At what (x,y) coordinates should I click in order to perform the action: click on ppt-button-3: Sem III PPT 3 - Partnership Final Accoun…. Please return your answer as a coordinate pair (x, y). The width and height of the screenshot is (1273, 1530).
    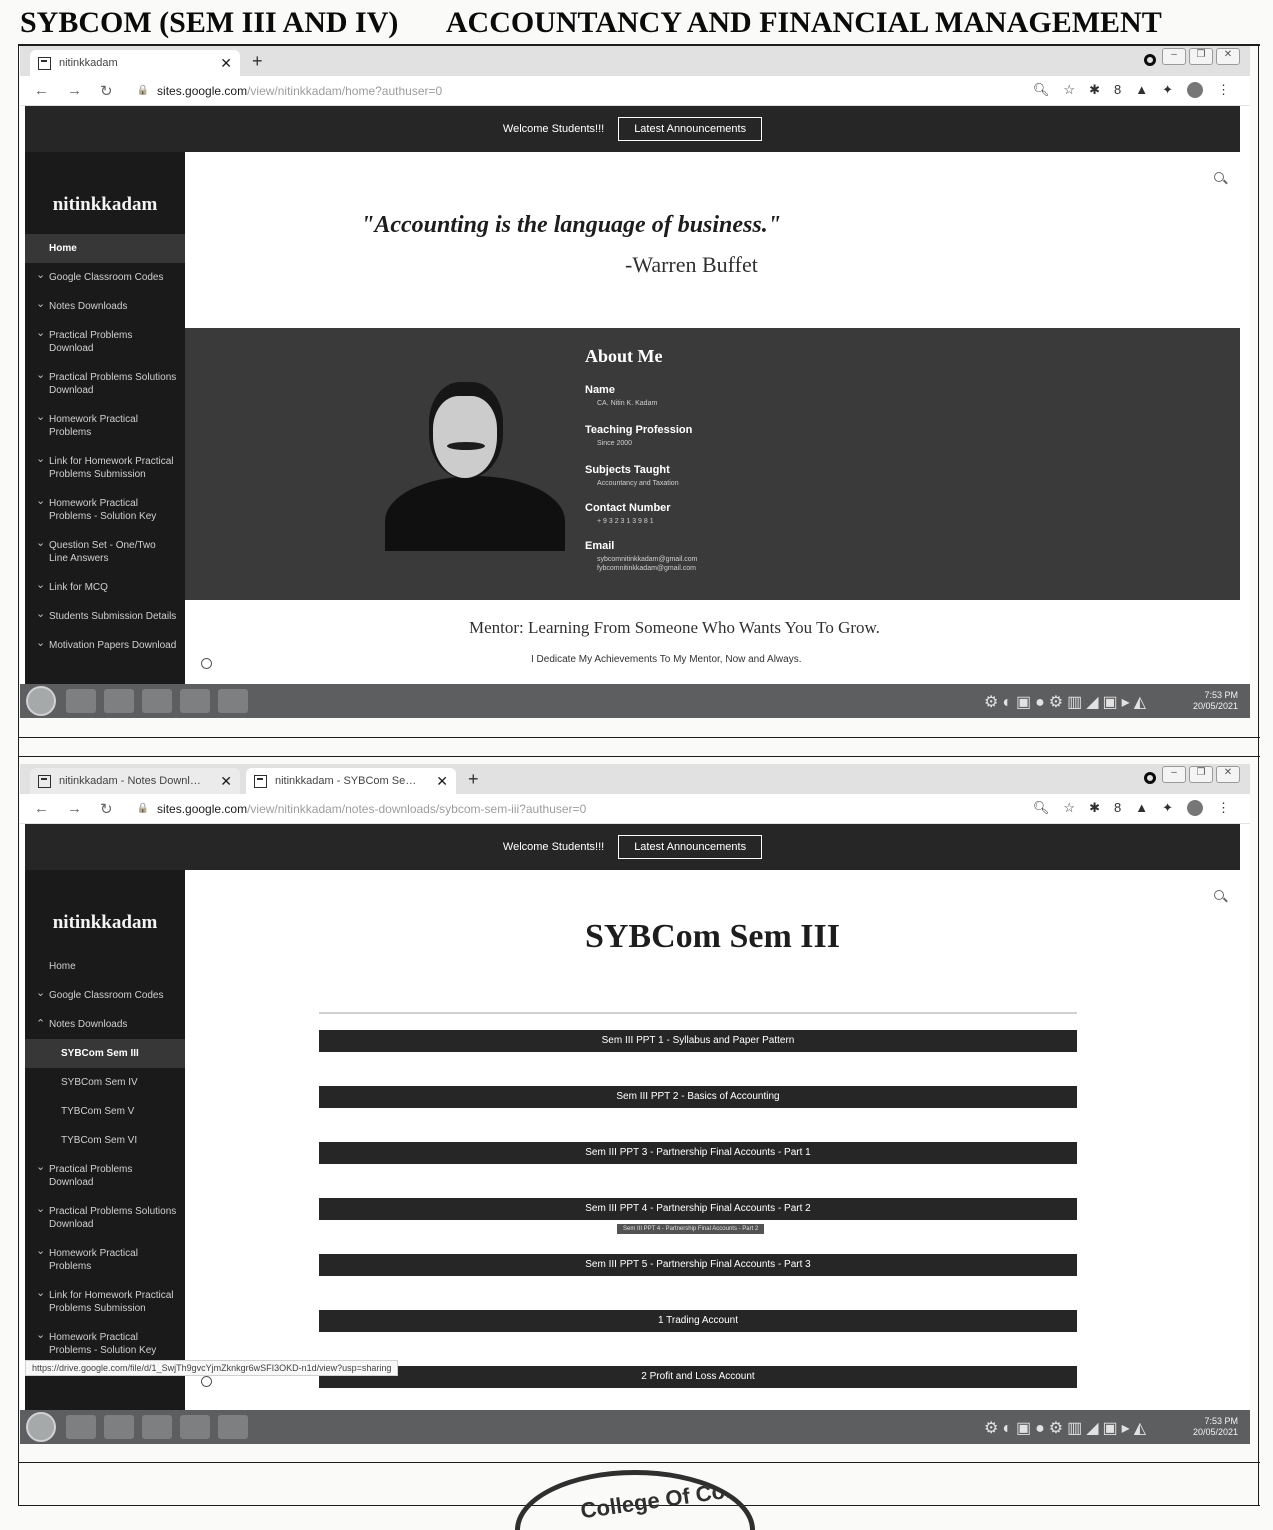
    Looking at the image, I should click on (698, 1153).